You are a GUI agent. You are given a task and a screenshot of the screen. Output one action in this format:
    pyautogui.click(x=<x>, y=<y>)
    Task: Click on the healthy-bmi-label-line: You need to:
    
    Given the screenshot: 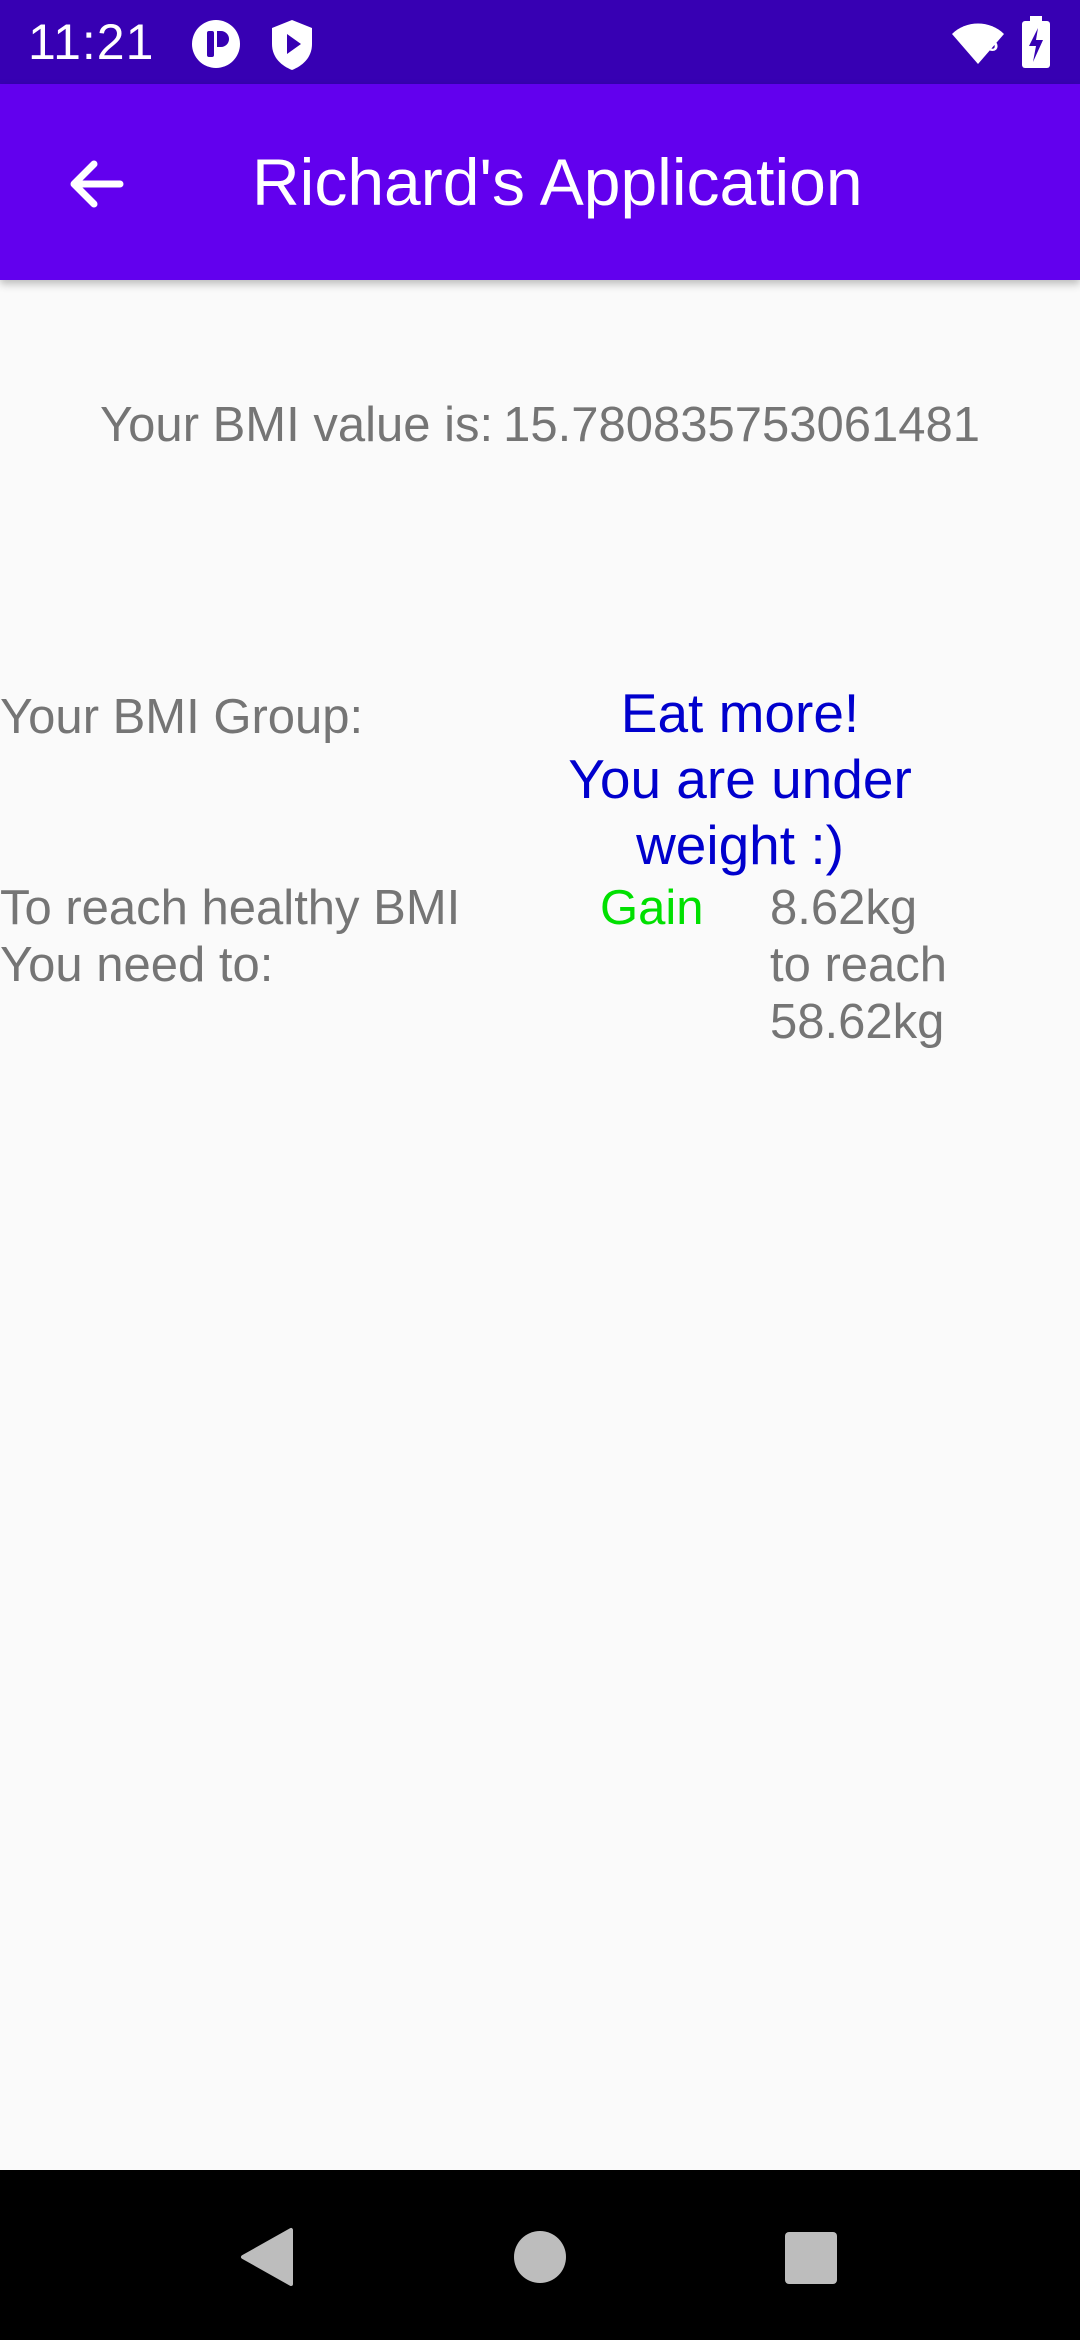 What is the action you would take?
    pyautogui.click(x=137, y=965)
    